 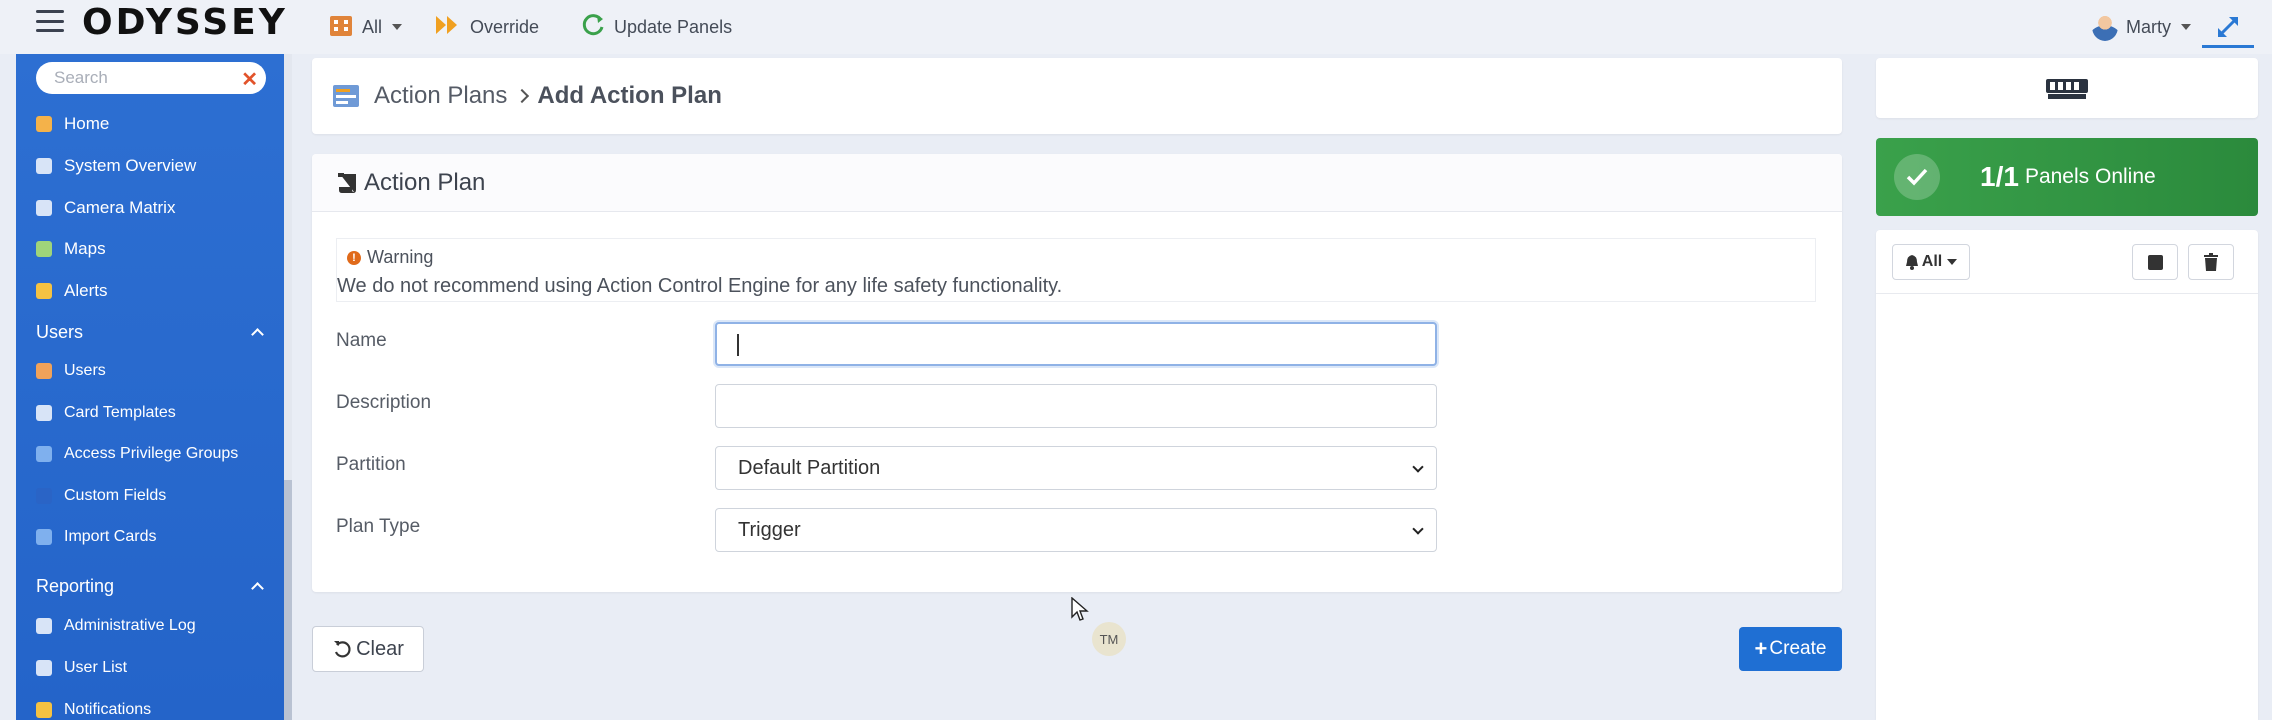 I want to click on sidebar-item-alerts: Alerts, so click(x=150, y=291).